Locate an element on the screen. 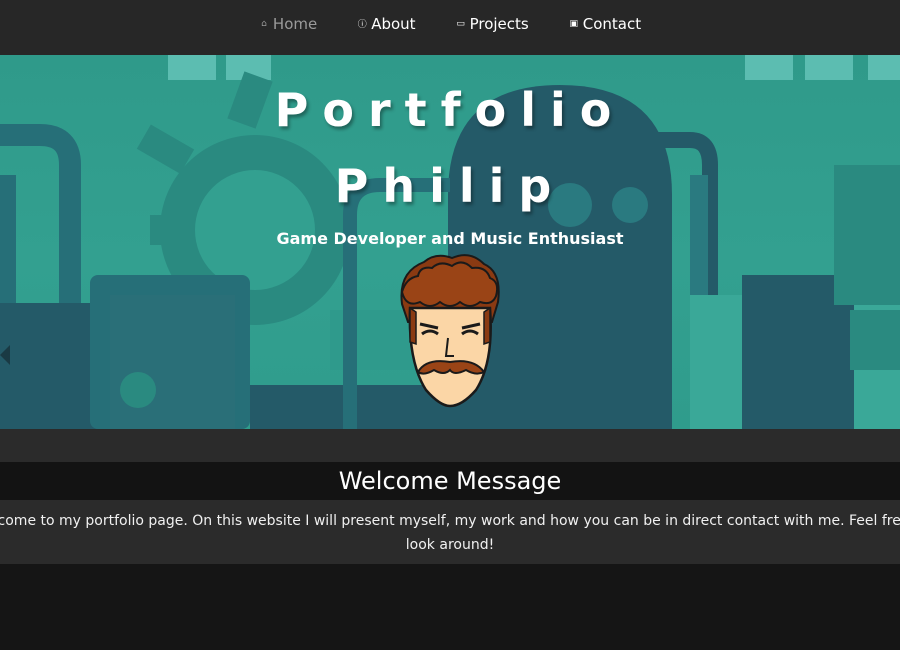 The height and width of the screenshot is (650, 900). nav-contact-label: Contact is located at coordinates (612, 23).